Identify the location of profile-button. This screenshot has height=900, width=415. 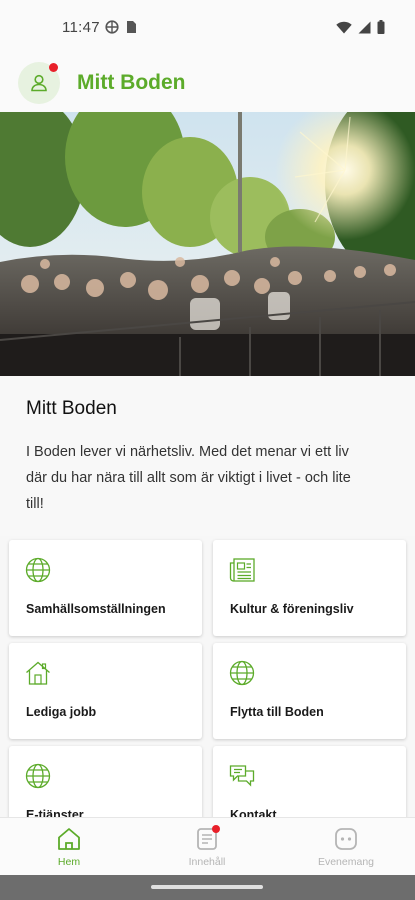
(39, 83).